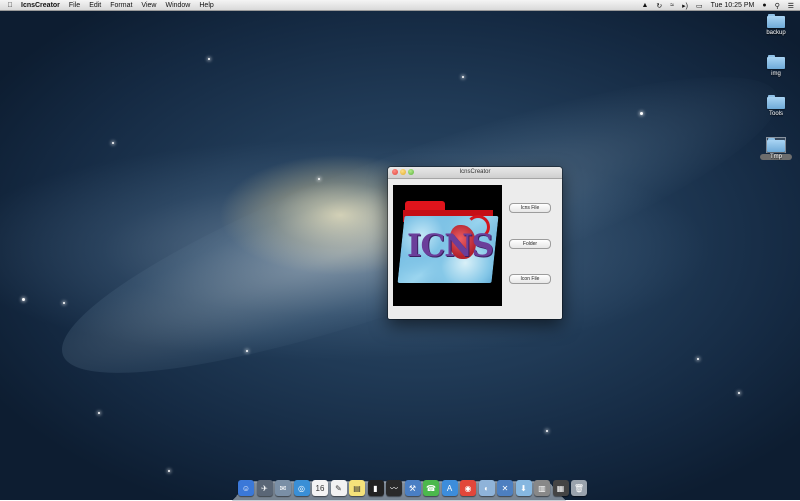  I want to click on notification-bell-icon: ▲, so click(644, 5).